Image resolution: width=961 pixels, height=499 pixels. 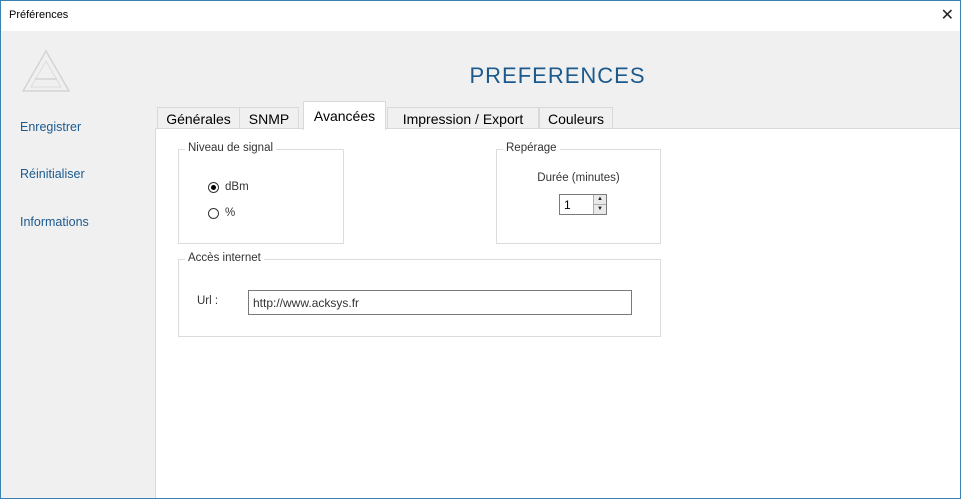 What do you see at coordinates (208, 301) in the screenshot?
I see `url-label: Url :` at bounding box center [208, 301].